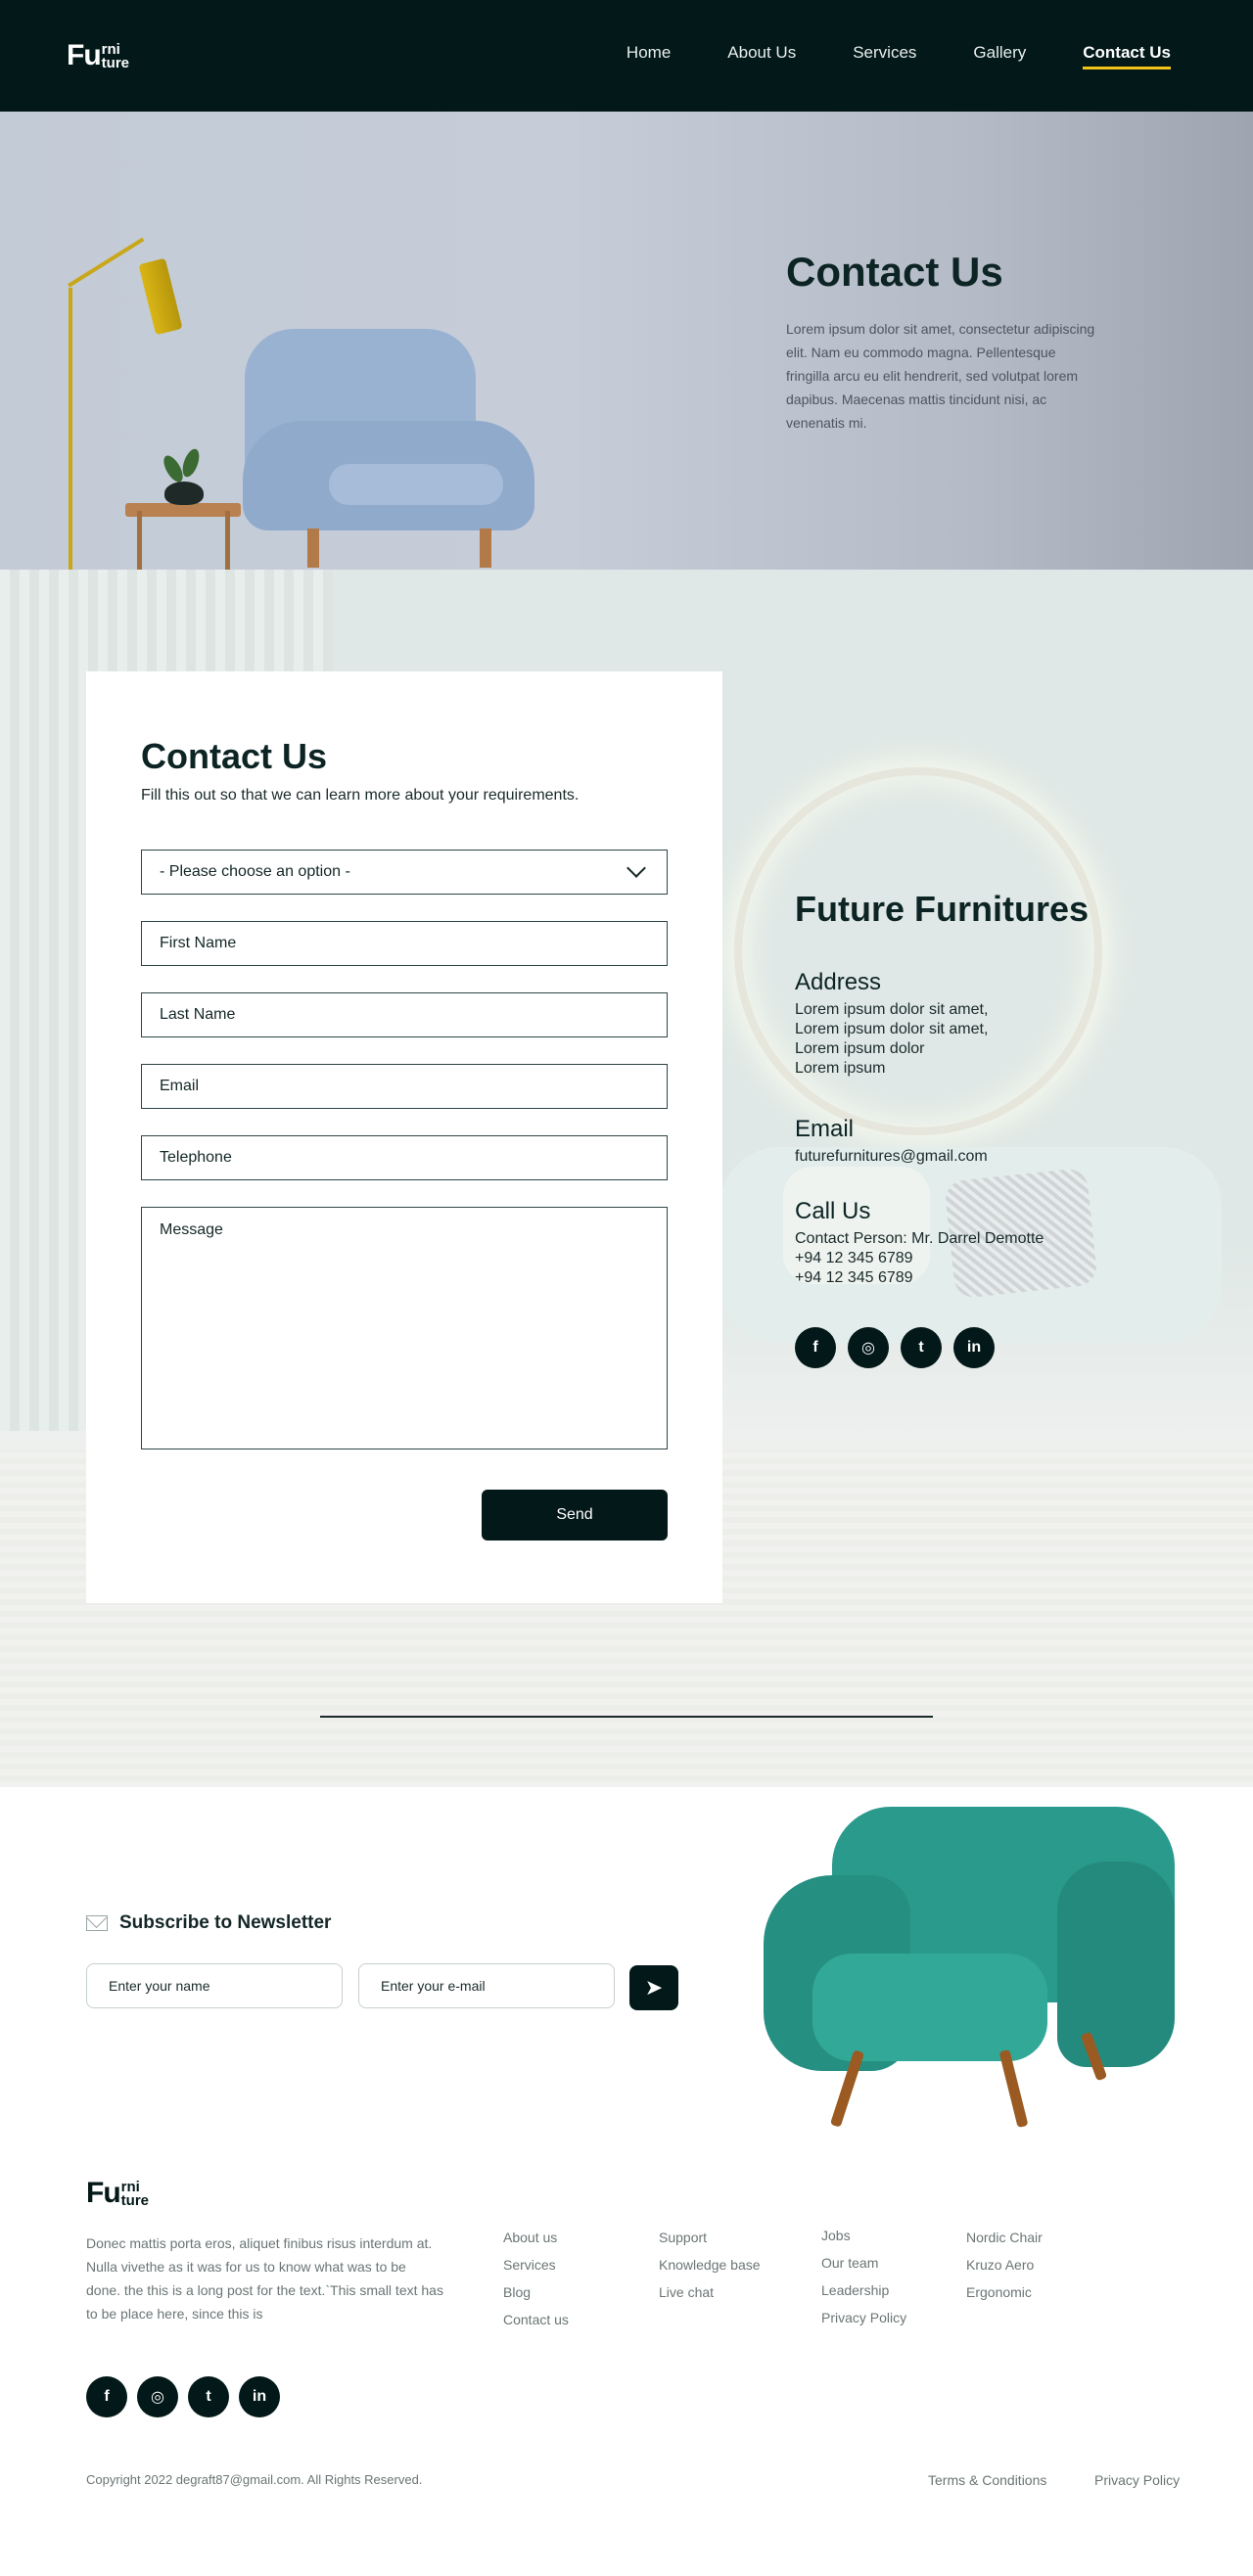 Image resolution: width=1253 pixels, height=2576 pixels. What do you see at coordinates (1004, 2292) in the screenshot?
I see `footer-link: Ergonomic` at bounding box center [1004, 2292].